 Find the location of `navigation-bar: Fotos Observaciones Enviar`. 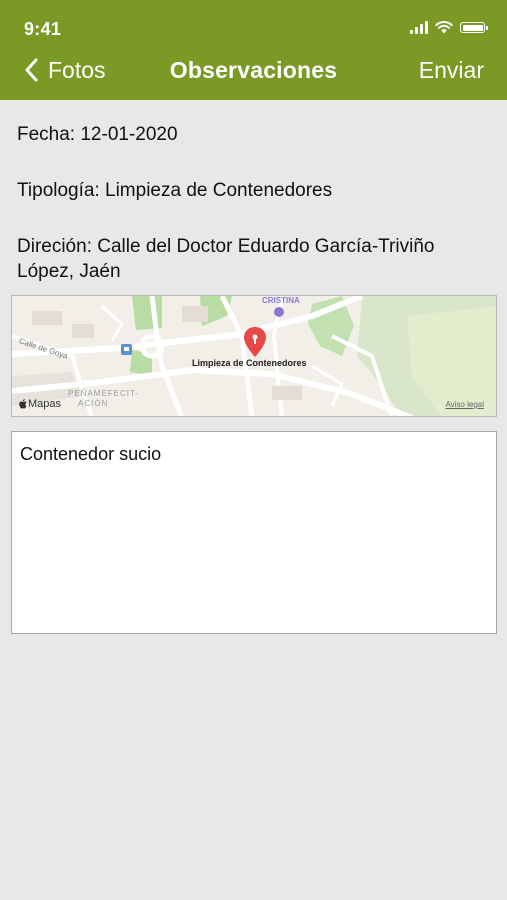

navigation-bar: Fotos Observaciones Enviar is located at coordinates (253, 72).